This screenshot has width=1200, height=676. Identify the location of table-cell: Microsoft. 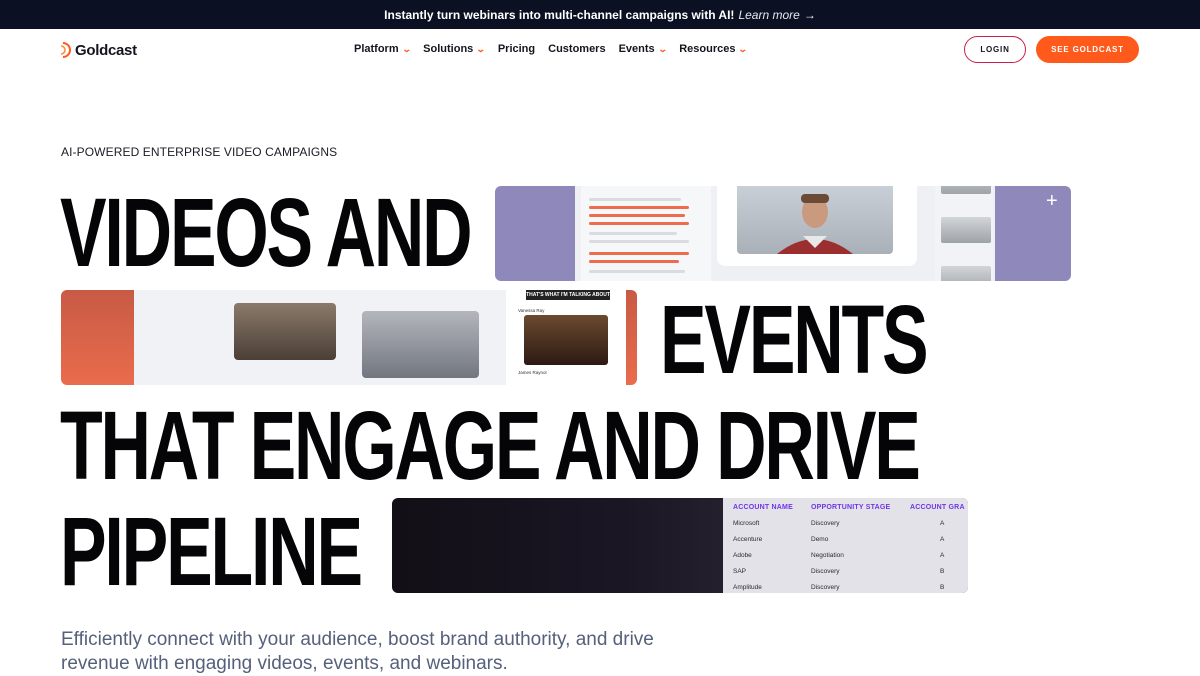
(746, 523).